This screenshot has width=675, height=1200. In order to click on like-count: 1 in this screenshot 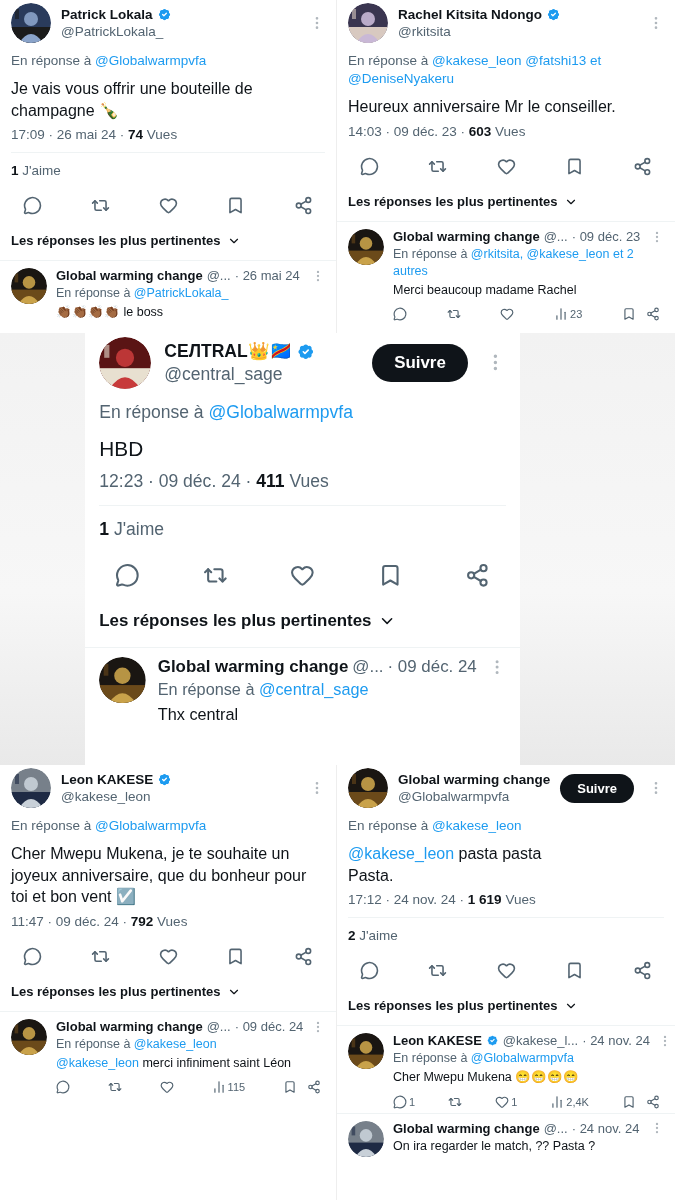, I will do `click(514, 1101)`.